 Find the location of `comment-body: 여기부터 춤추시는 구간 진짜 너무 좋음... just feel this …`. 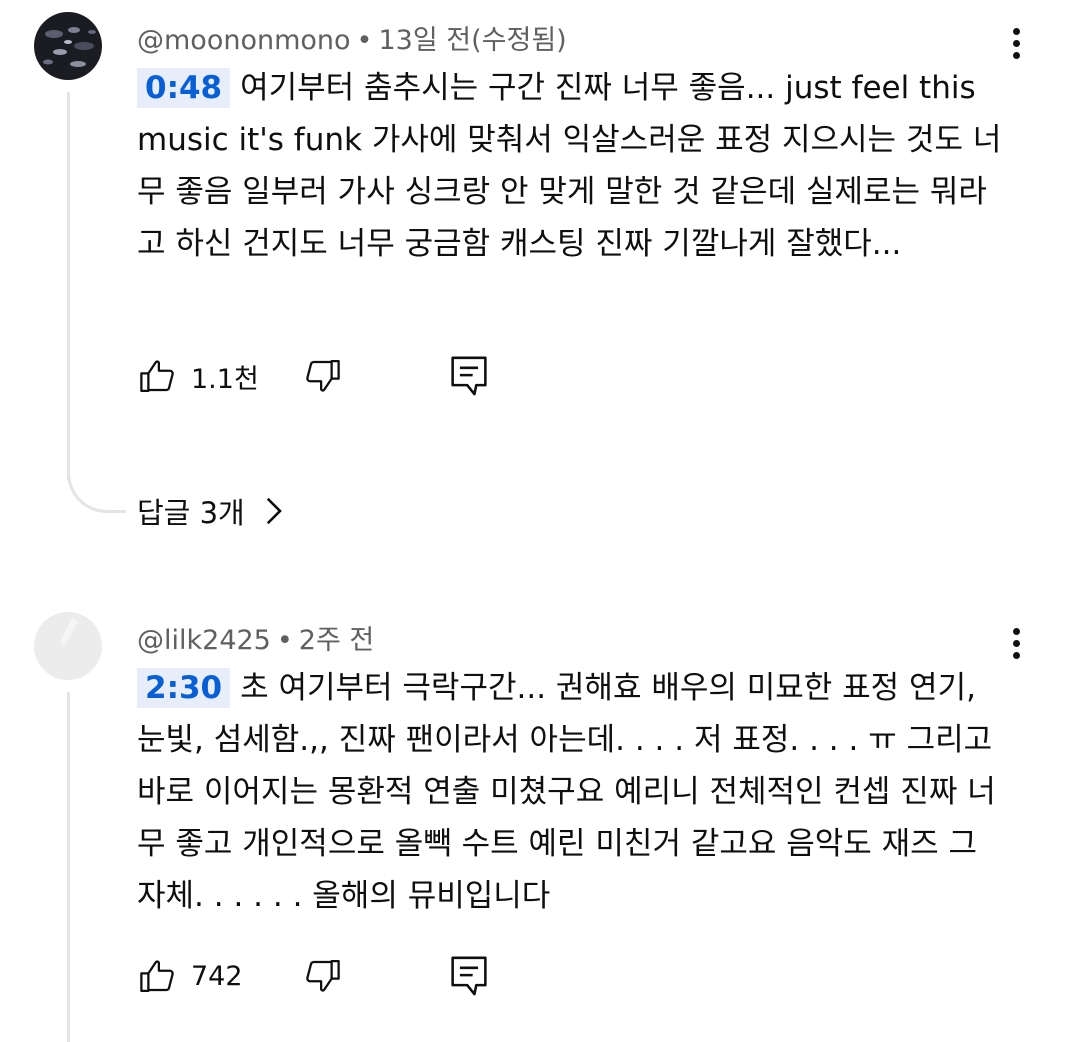

comment-body: 여기부터 춤추시는 구간 진짜 너무 좋음... just feel this … is located at coordinates (569, 166).